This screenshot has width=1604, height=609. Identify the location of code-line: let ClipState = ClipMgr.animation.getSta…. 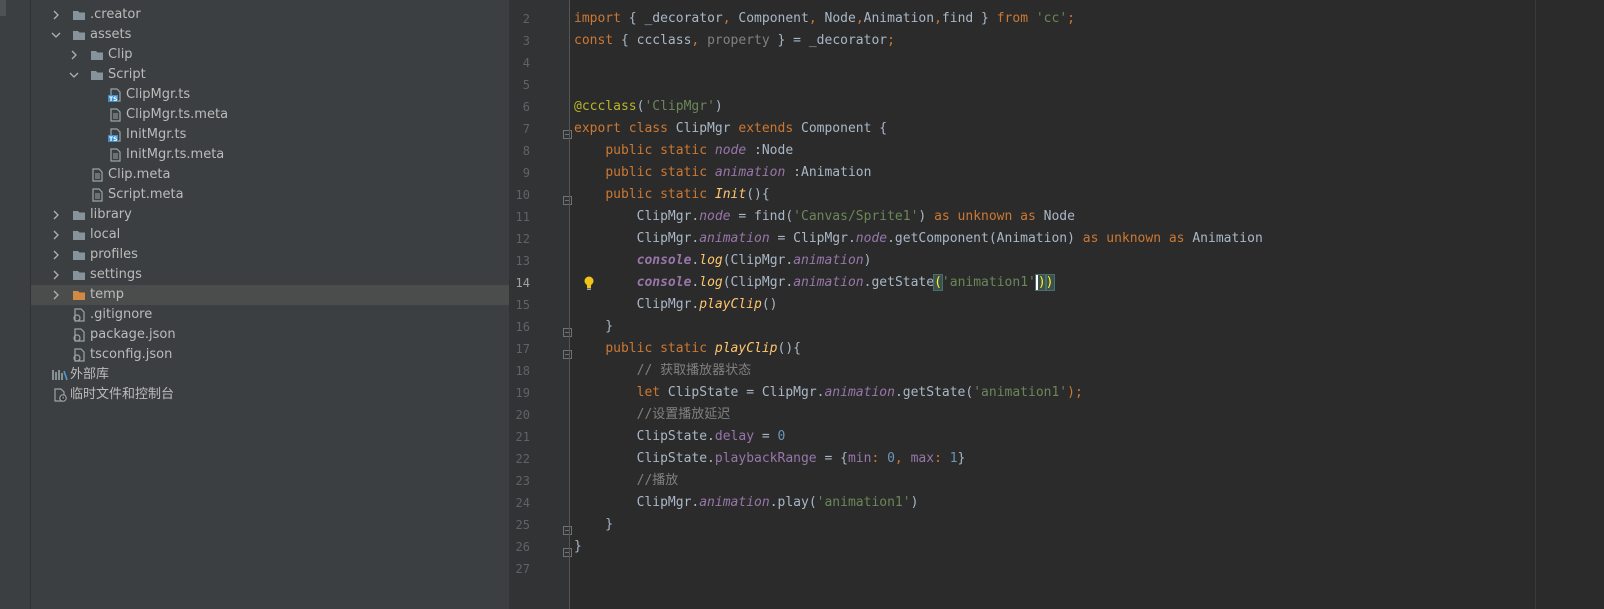
(828, 393).